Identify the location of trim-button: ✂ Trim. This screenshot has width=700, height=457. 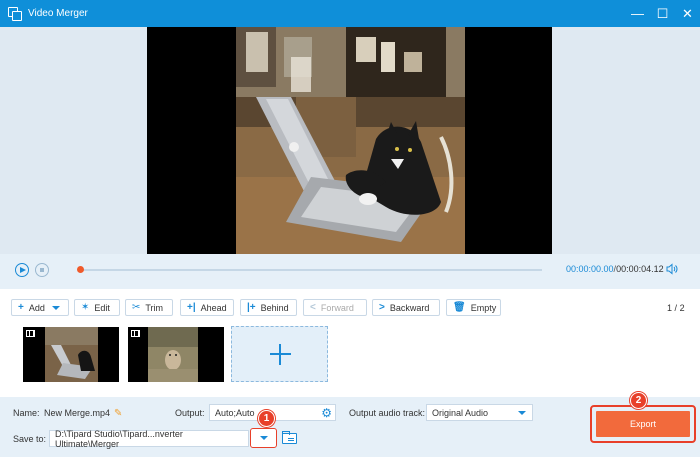
(149, 307).